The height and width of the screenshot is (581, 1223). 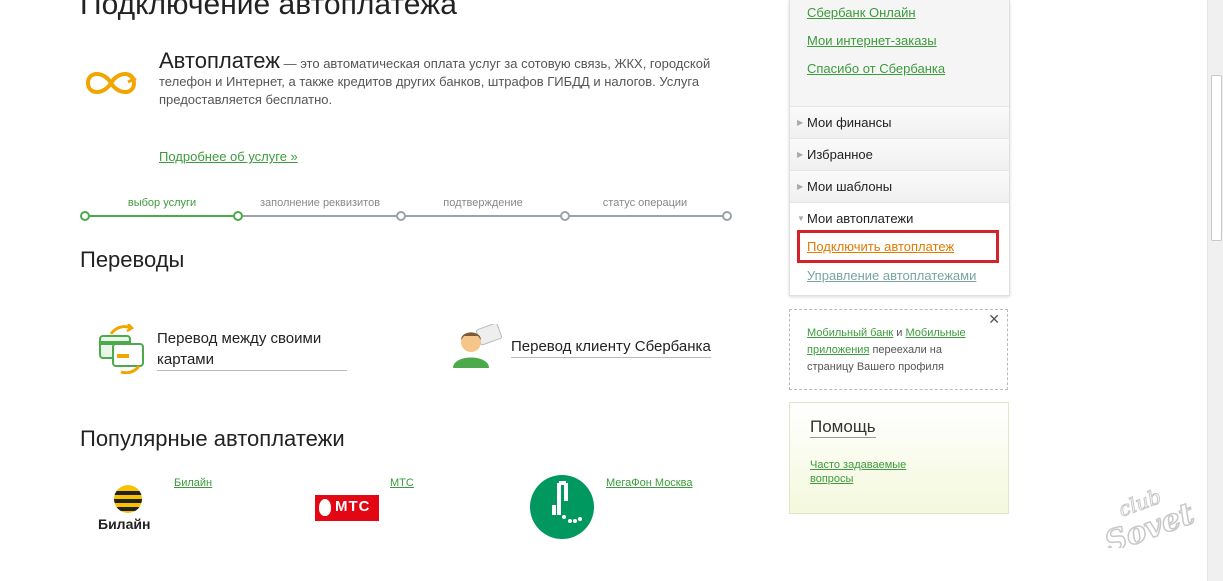 I want to click on beeline-logo-icon, so click(x=128, y=499).